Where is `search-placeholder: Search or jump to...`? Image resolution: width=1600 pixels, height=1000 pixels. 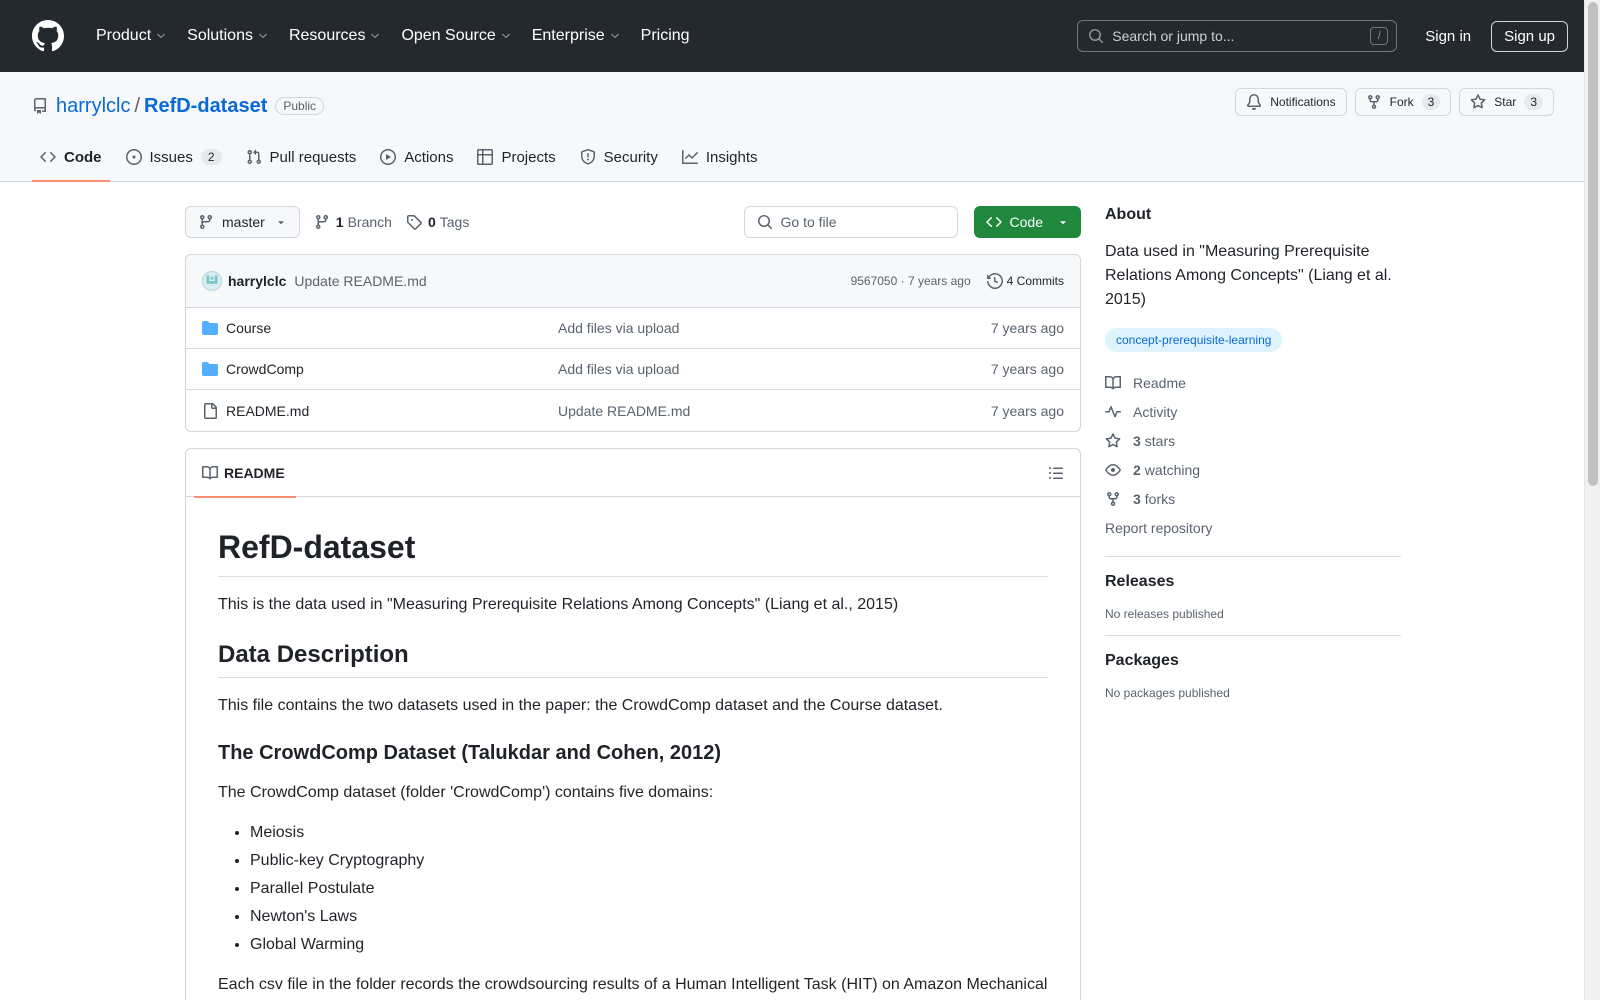 search-placeholder: Search or jump to... is located at coordinates (1173, 36).